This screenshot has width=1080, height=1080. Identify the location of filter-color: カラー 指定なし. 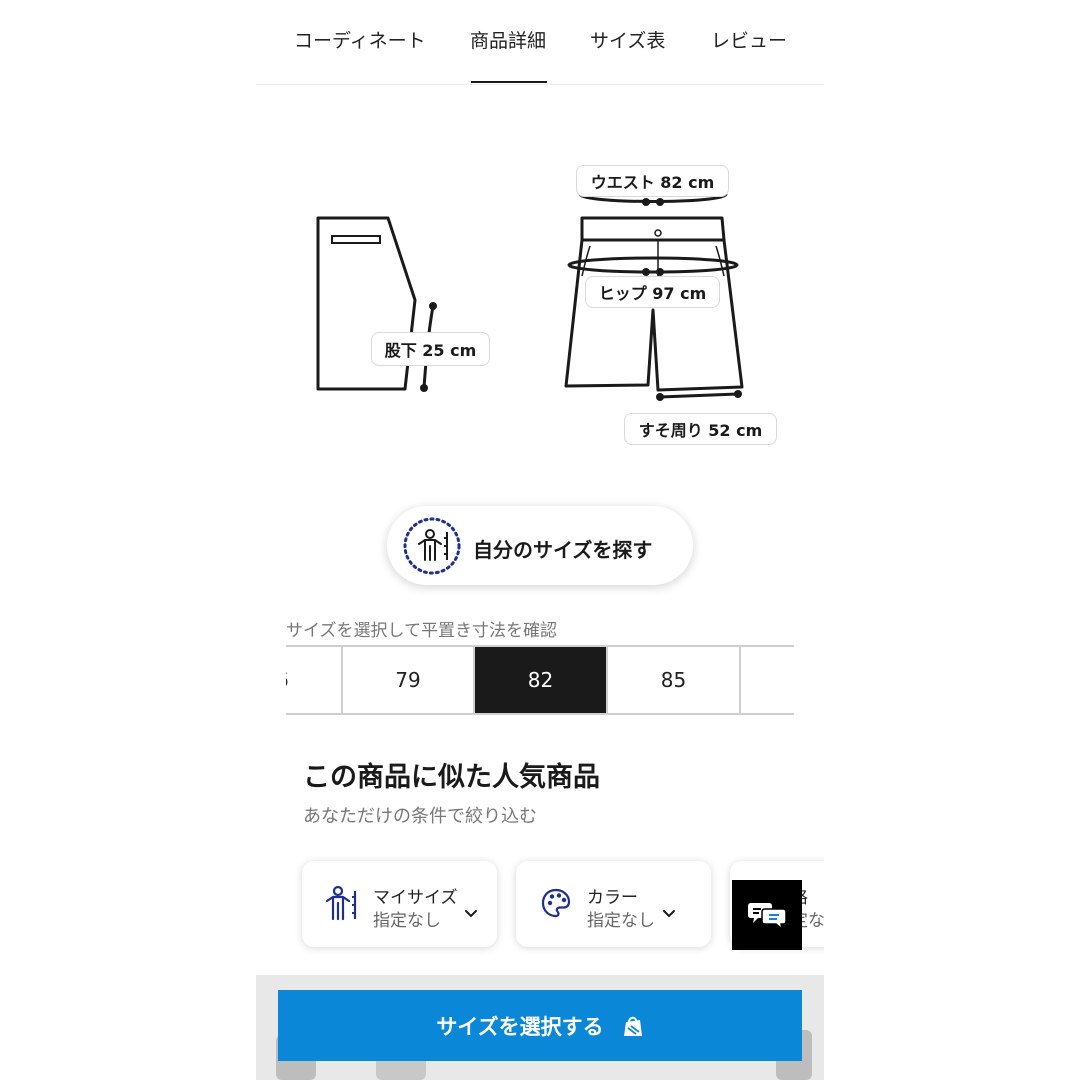
(613, 904).